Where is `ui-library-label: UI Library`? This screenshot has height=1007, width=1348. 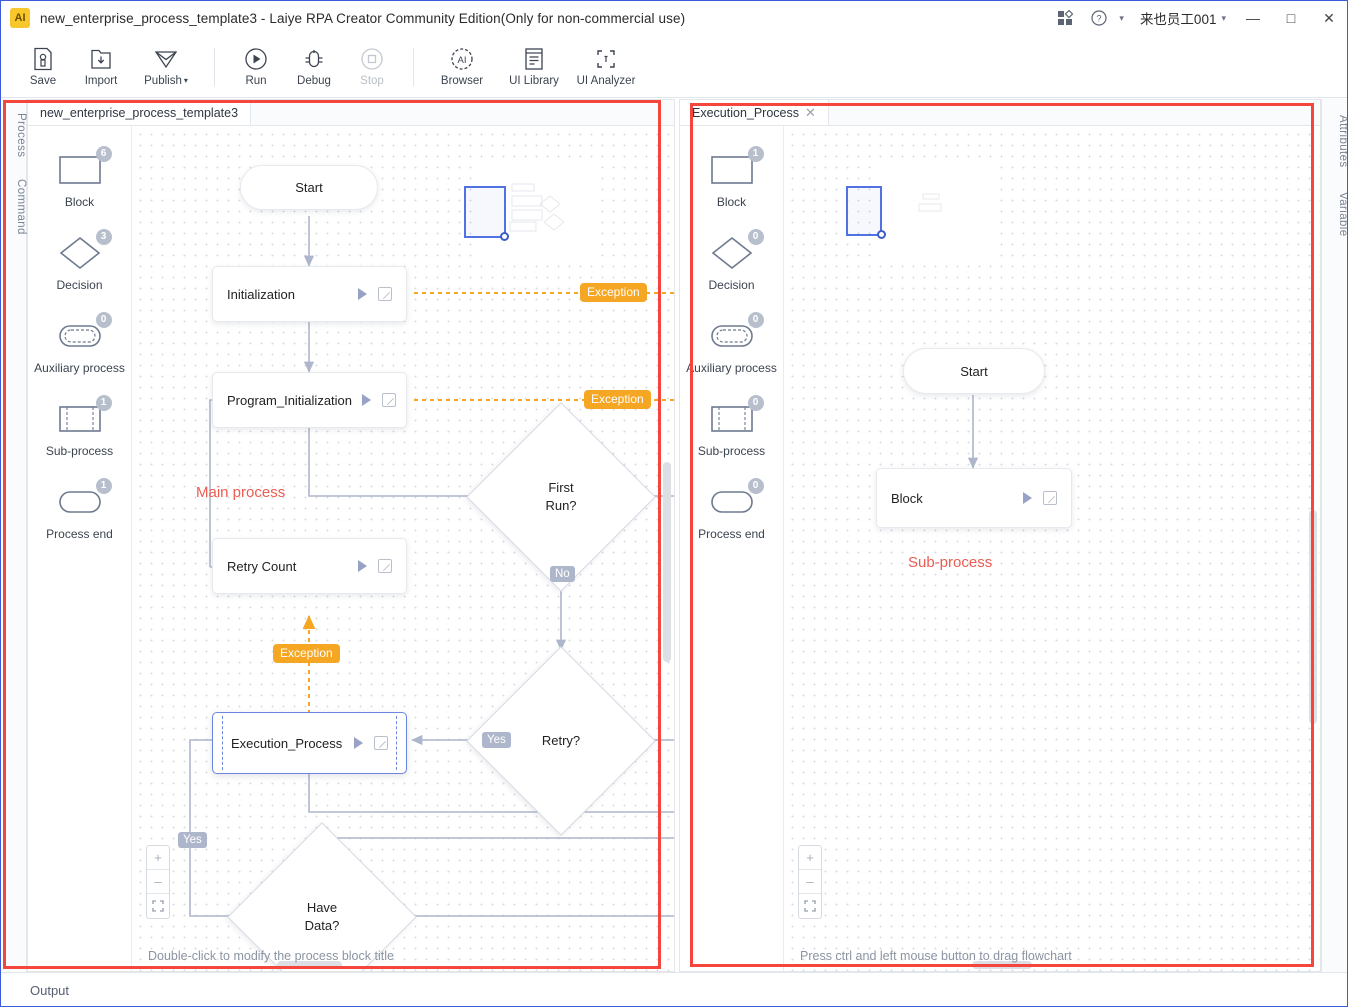 ui-library-label: UI Library is located at coordinates (534, 80).